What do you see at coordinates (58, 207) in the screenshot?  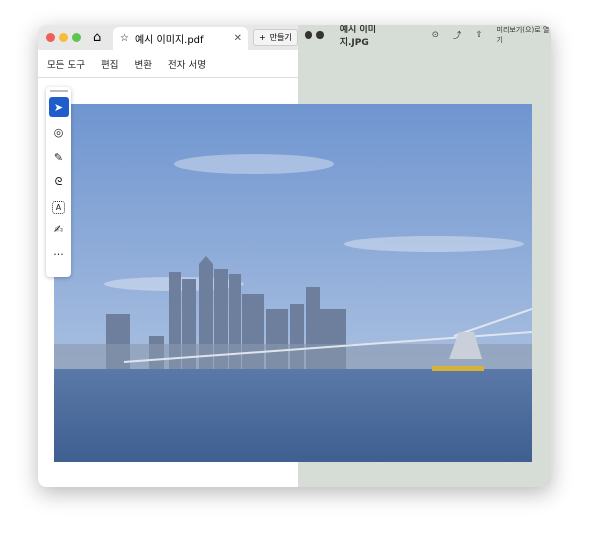 I see `text-select-icon: A` at bounding box center [58, 207].